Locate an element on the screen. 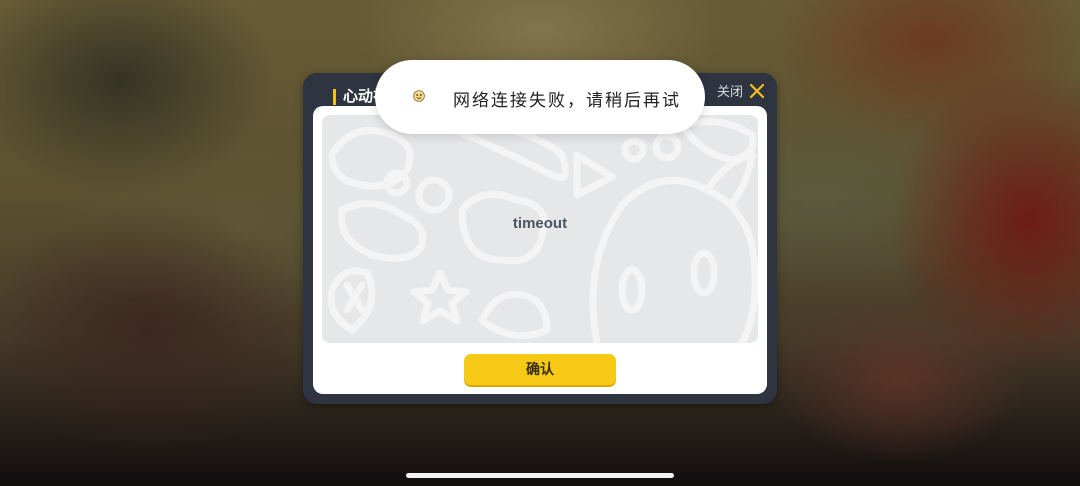 The height and width of the screenshot is (486, 1080). toast-notification: 网络连接失败，请稍后再试 is located at coordinates (540, 97).